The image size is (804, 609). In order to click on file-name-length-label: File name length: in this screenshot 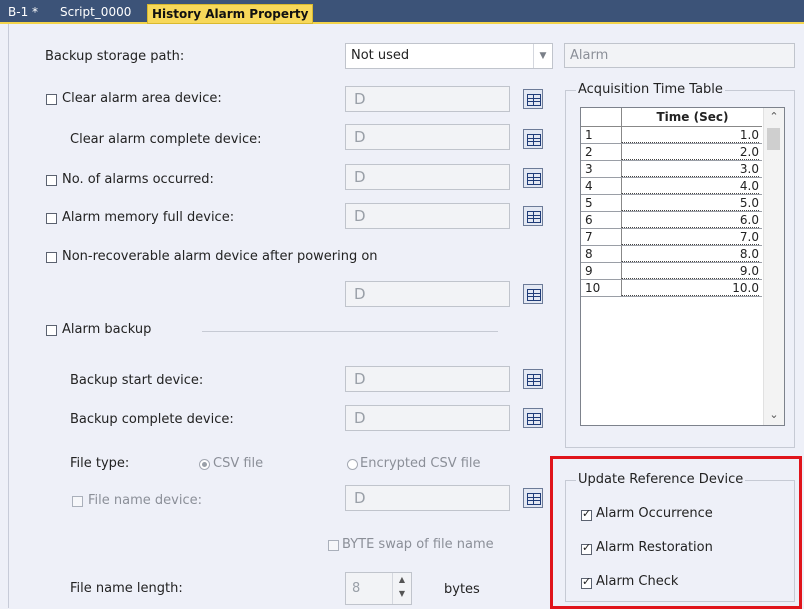, I will do `click(126, 588)`.